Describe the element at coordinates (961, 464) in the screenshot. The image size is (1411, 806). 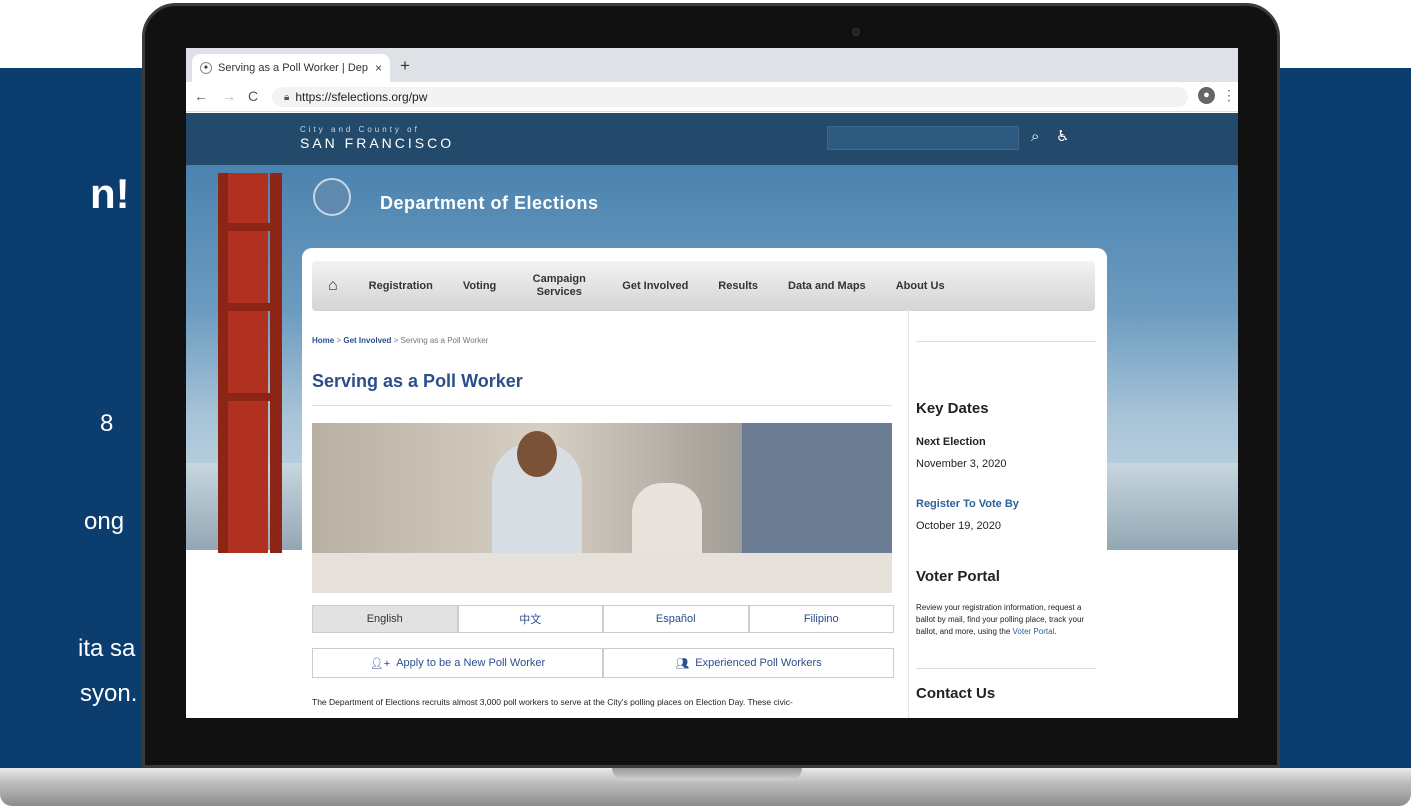
I see `next-election-date: November 3, 2020` at that location.